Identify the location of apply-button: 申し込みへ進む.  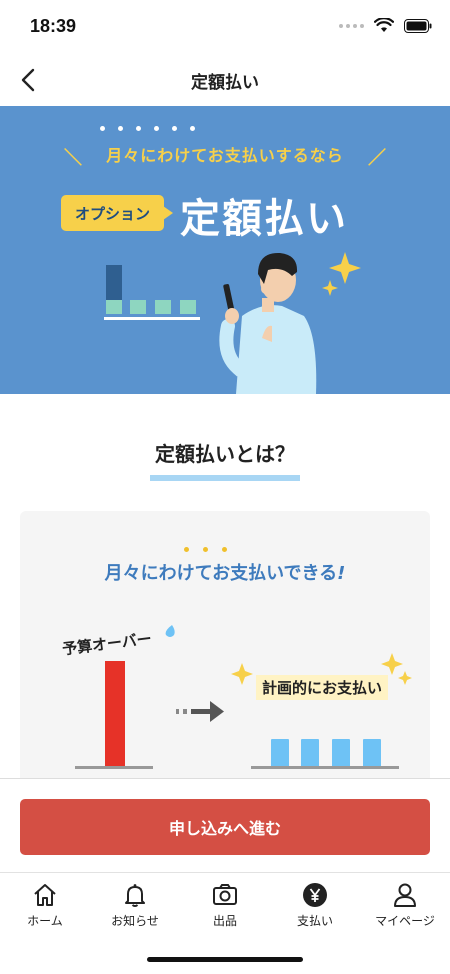
(225, 827).